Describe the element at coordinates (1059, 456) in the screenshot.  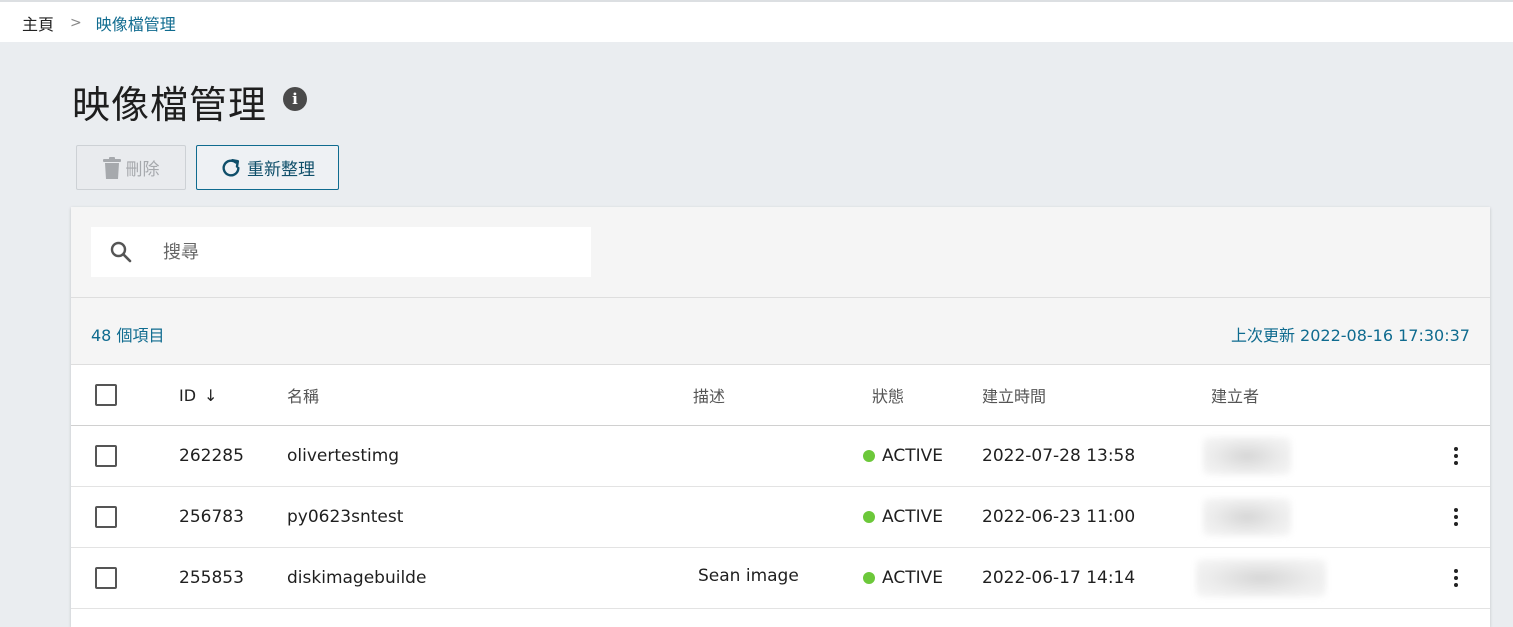
I see `row-created-at: 2022-07-28 13:58` at that location.